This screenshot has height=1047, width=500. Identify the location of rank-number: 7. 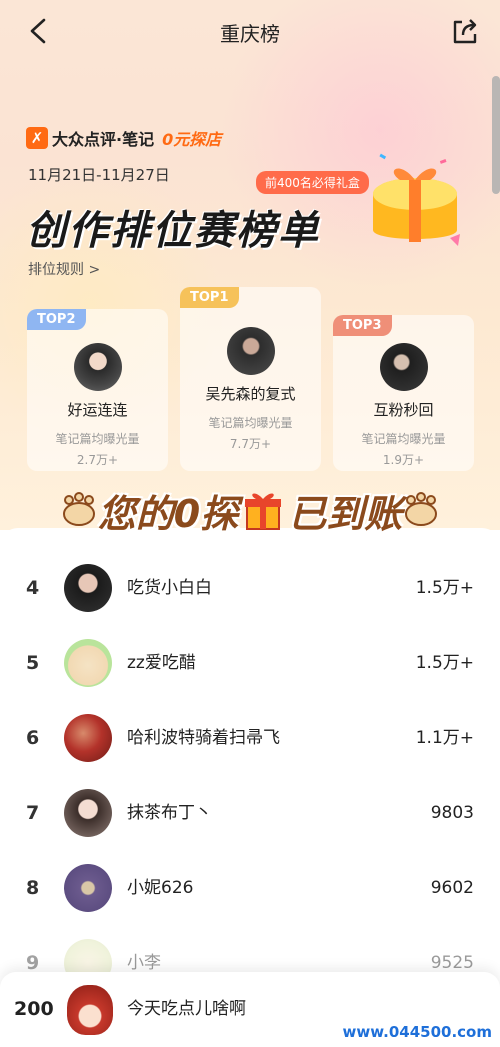
(33, 813).